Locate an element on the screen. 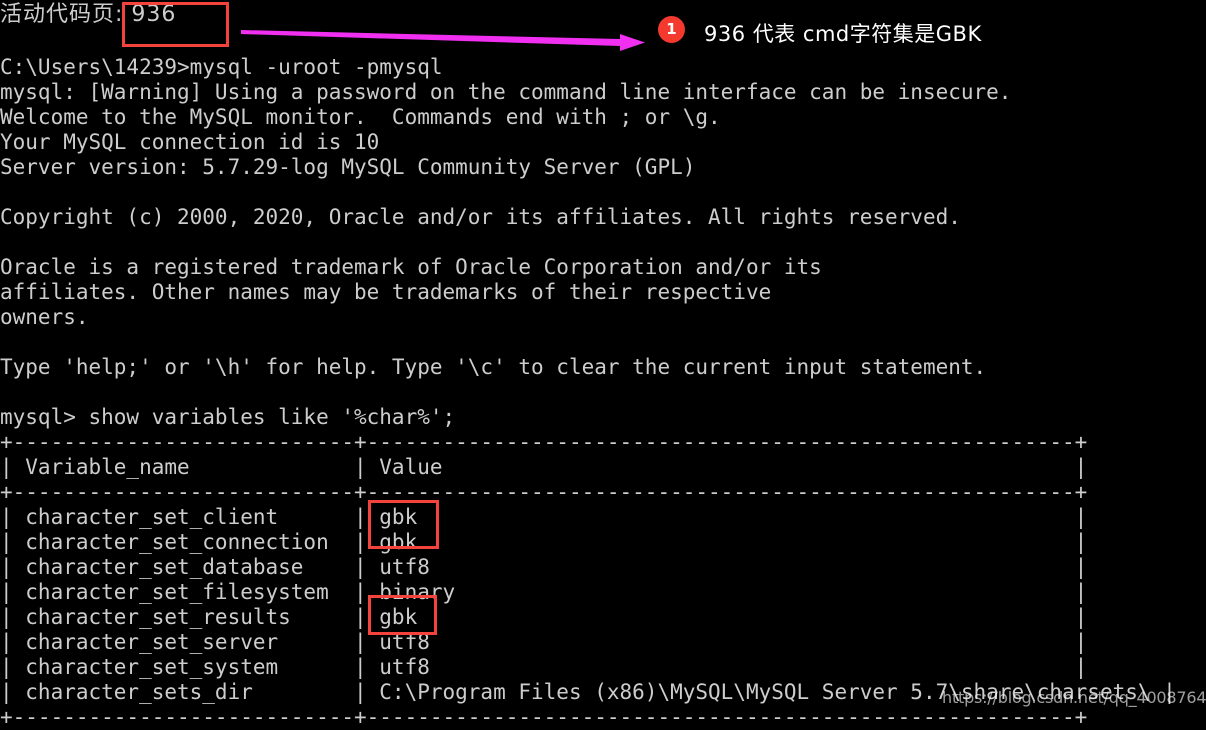 The image size is (1206, 730). console-line: | character_set_database | utf8 | is located at coordinates (544, 567).